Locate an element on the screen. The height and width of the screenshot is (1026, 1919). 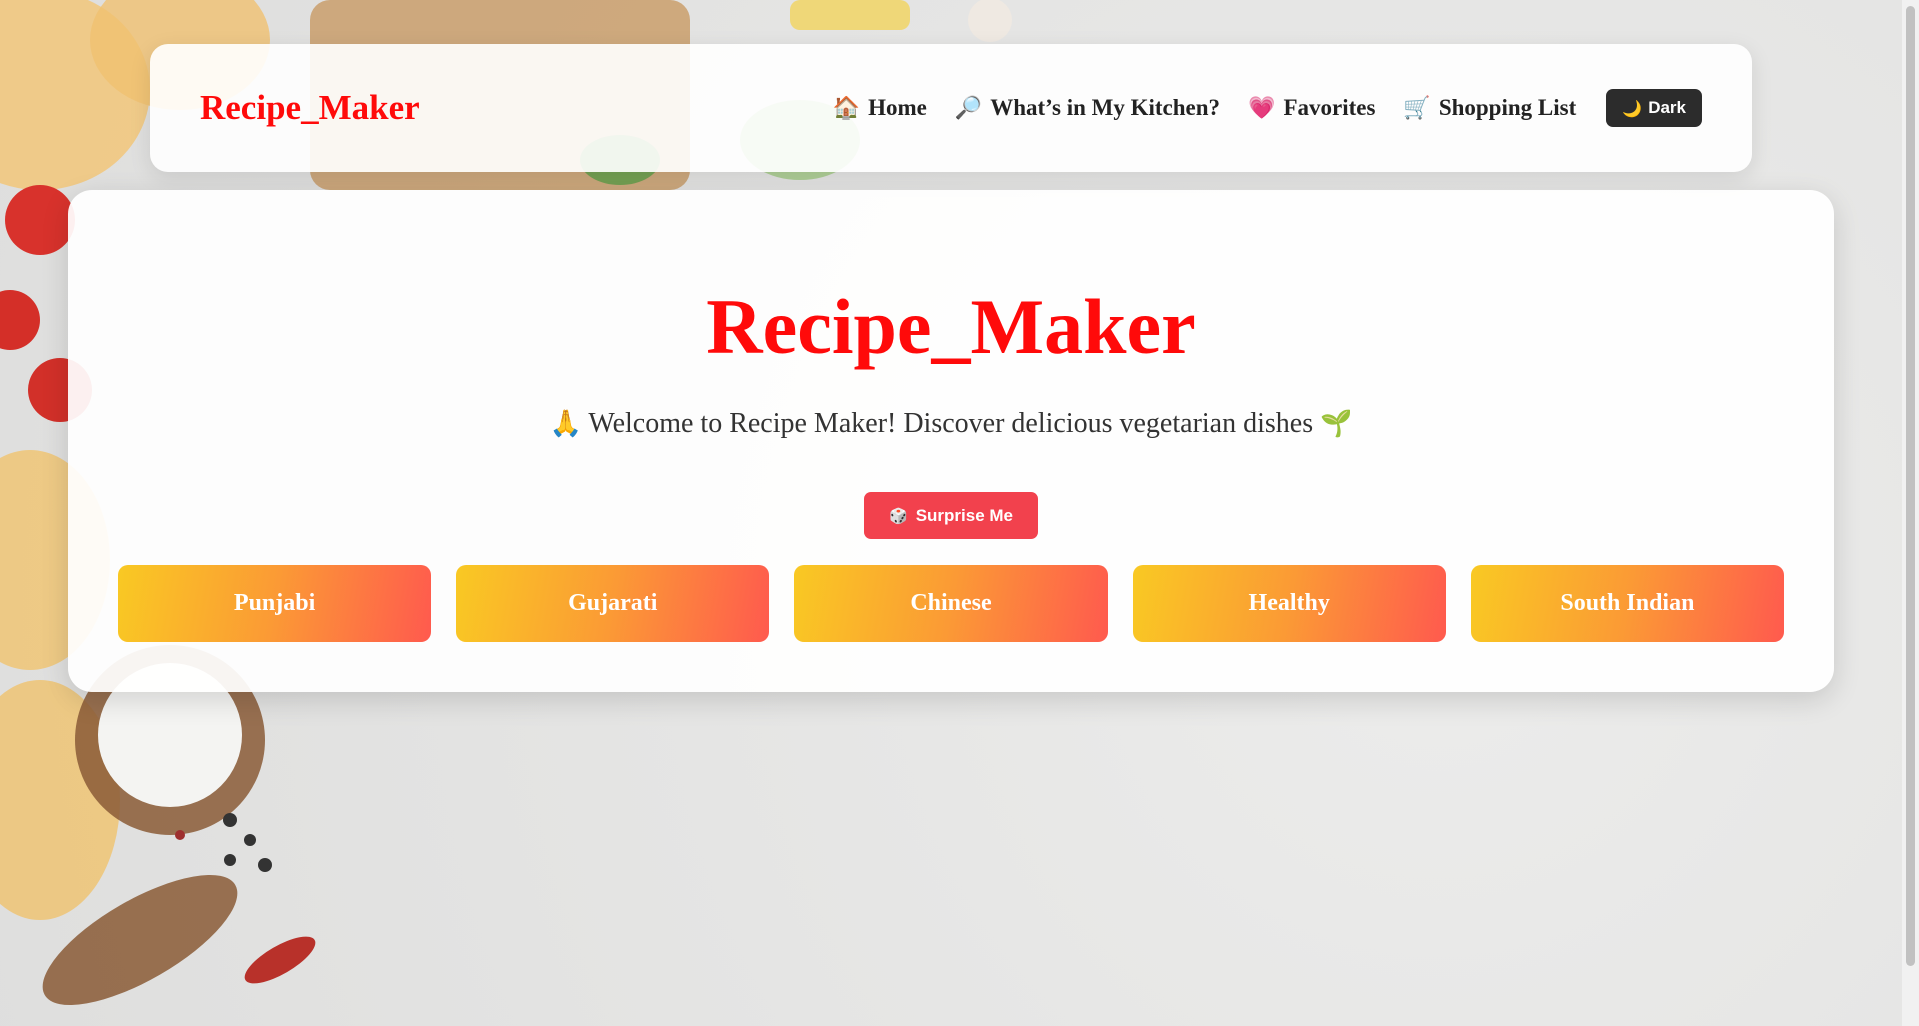
nav-favorites-link: 💗 Favorites is located at coordinates (1311, 108).